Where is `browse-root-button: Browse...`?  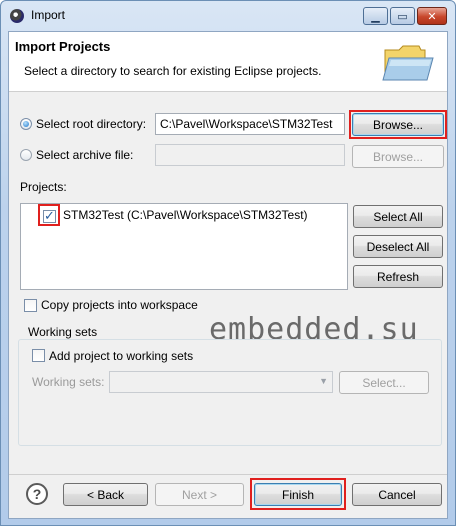
browse-root-button: Browse... is located at coordinates (398, 124).